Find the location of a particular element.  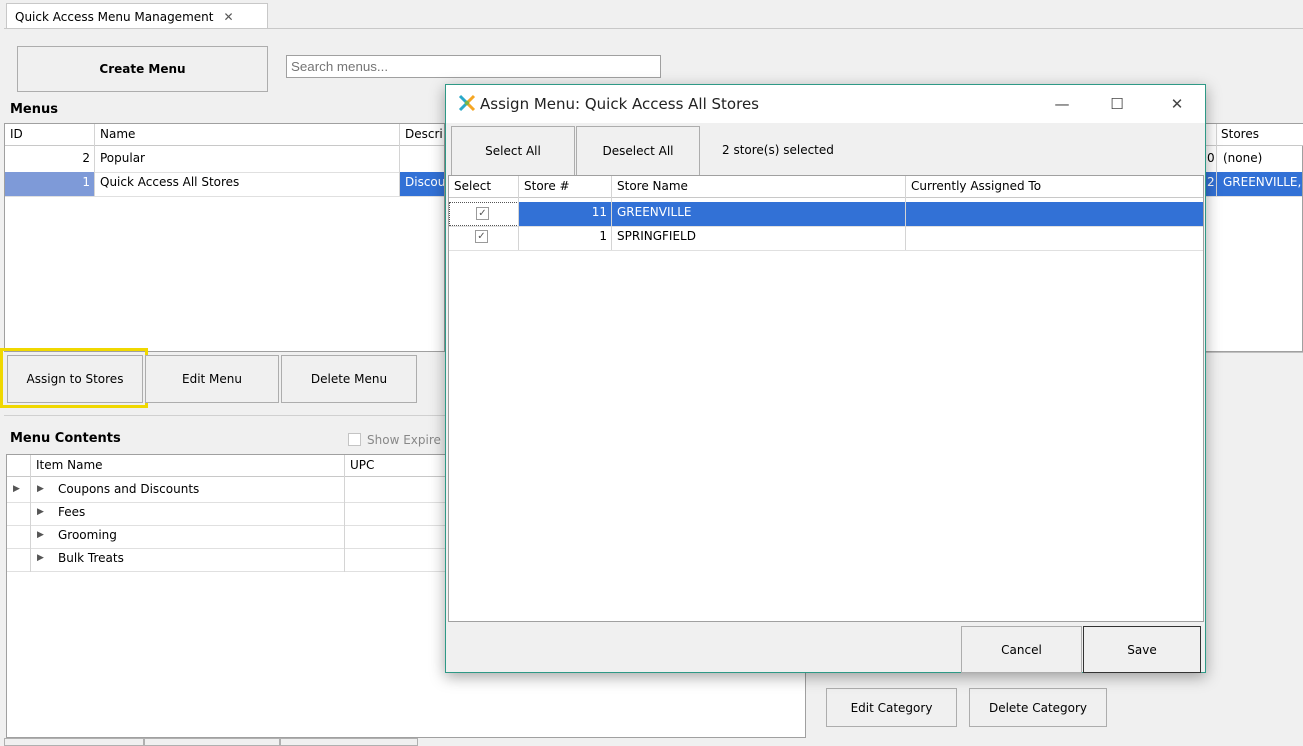

menu-description is located at coordinates (422, 160).